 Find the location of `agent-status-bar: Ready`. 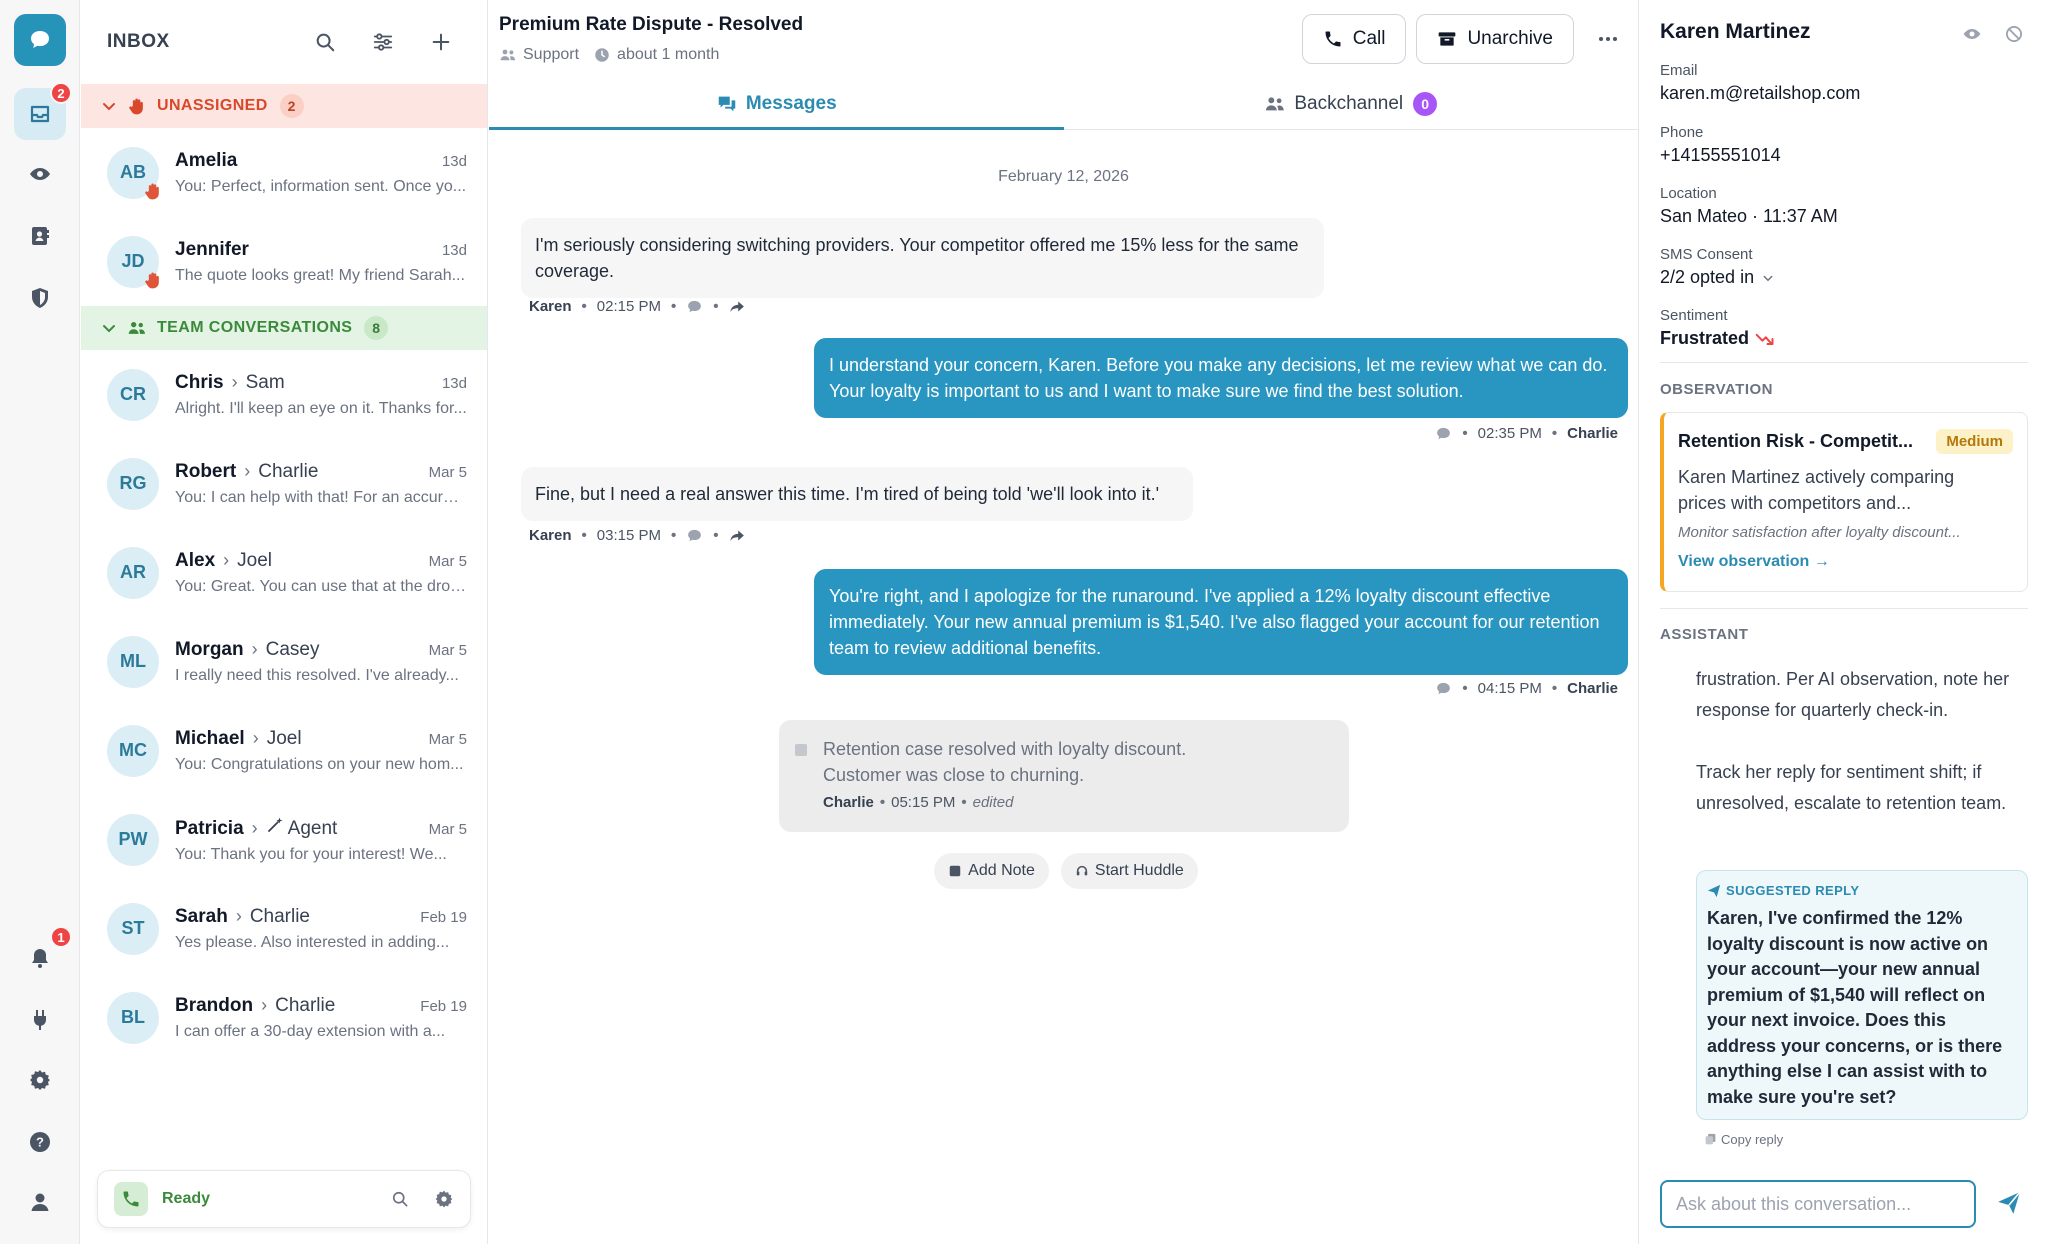

agent-status-bar: Ready is located at coordinates (284, 1199).